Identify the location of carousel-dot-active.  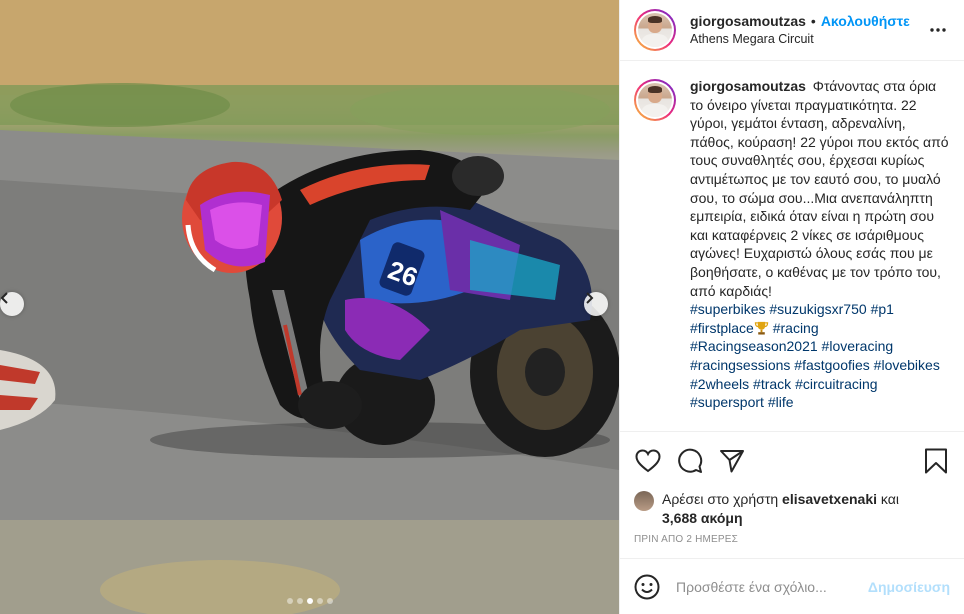
(309, 601).